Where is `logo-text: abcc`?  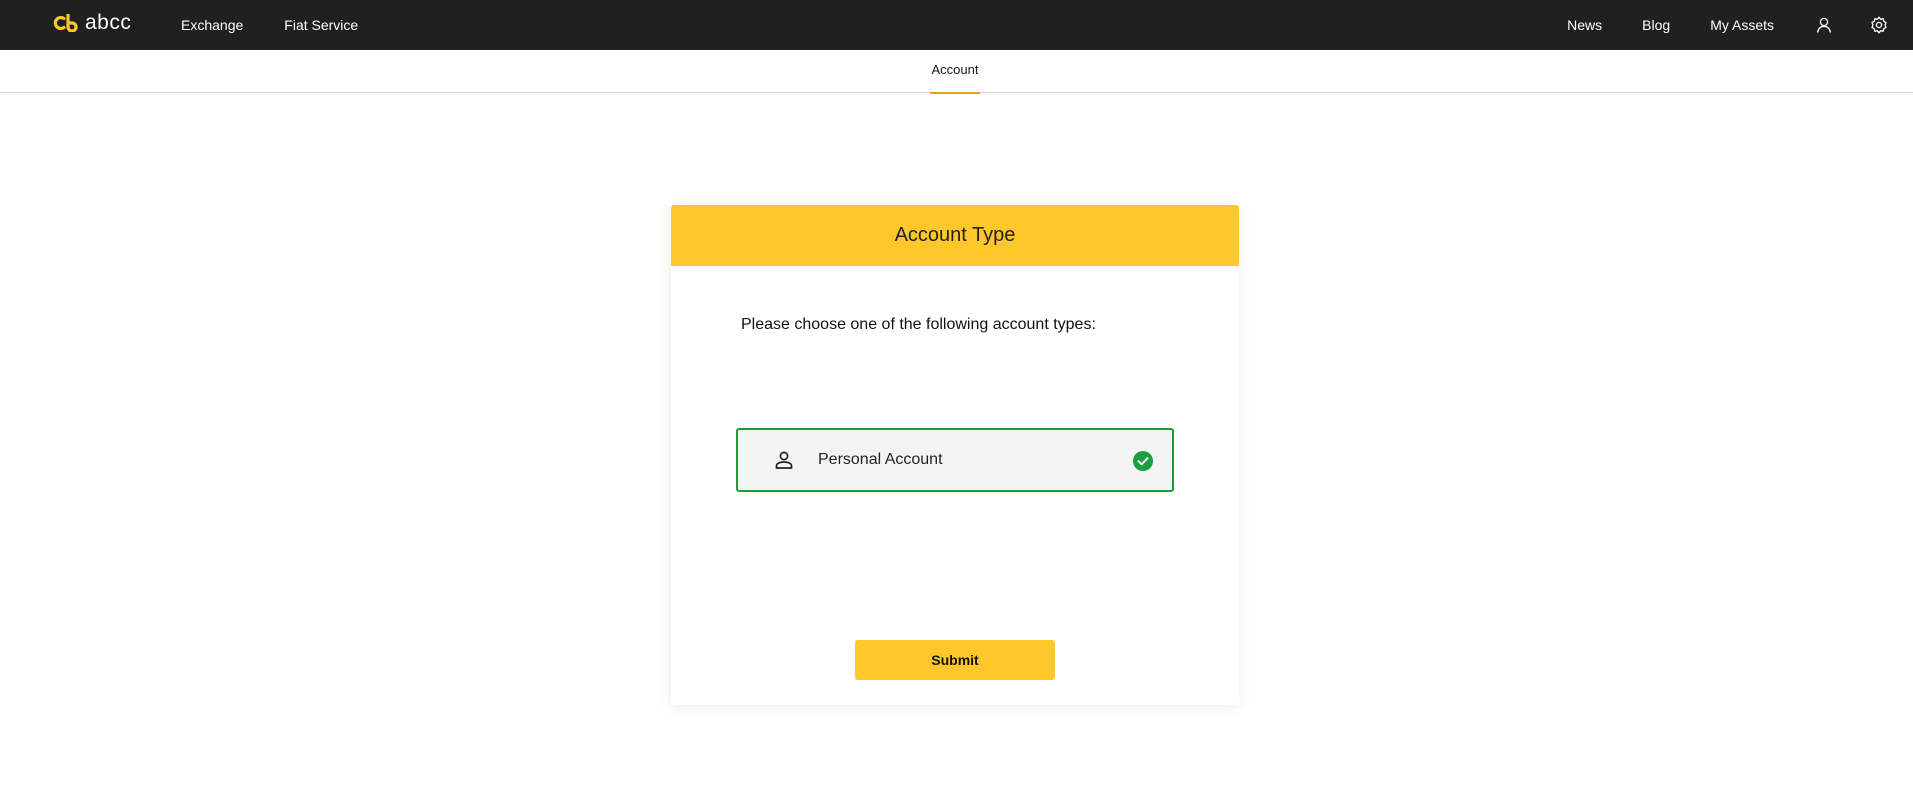
logo-text: abcc is located at coordinates (108, 22).